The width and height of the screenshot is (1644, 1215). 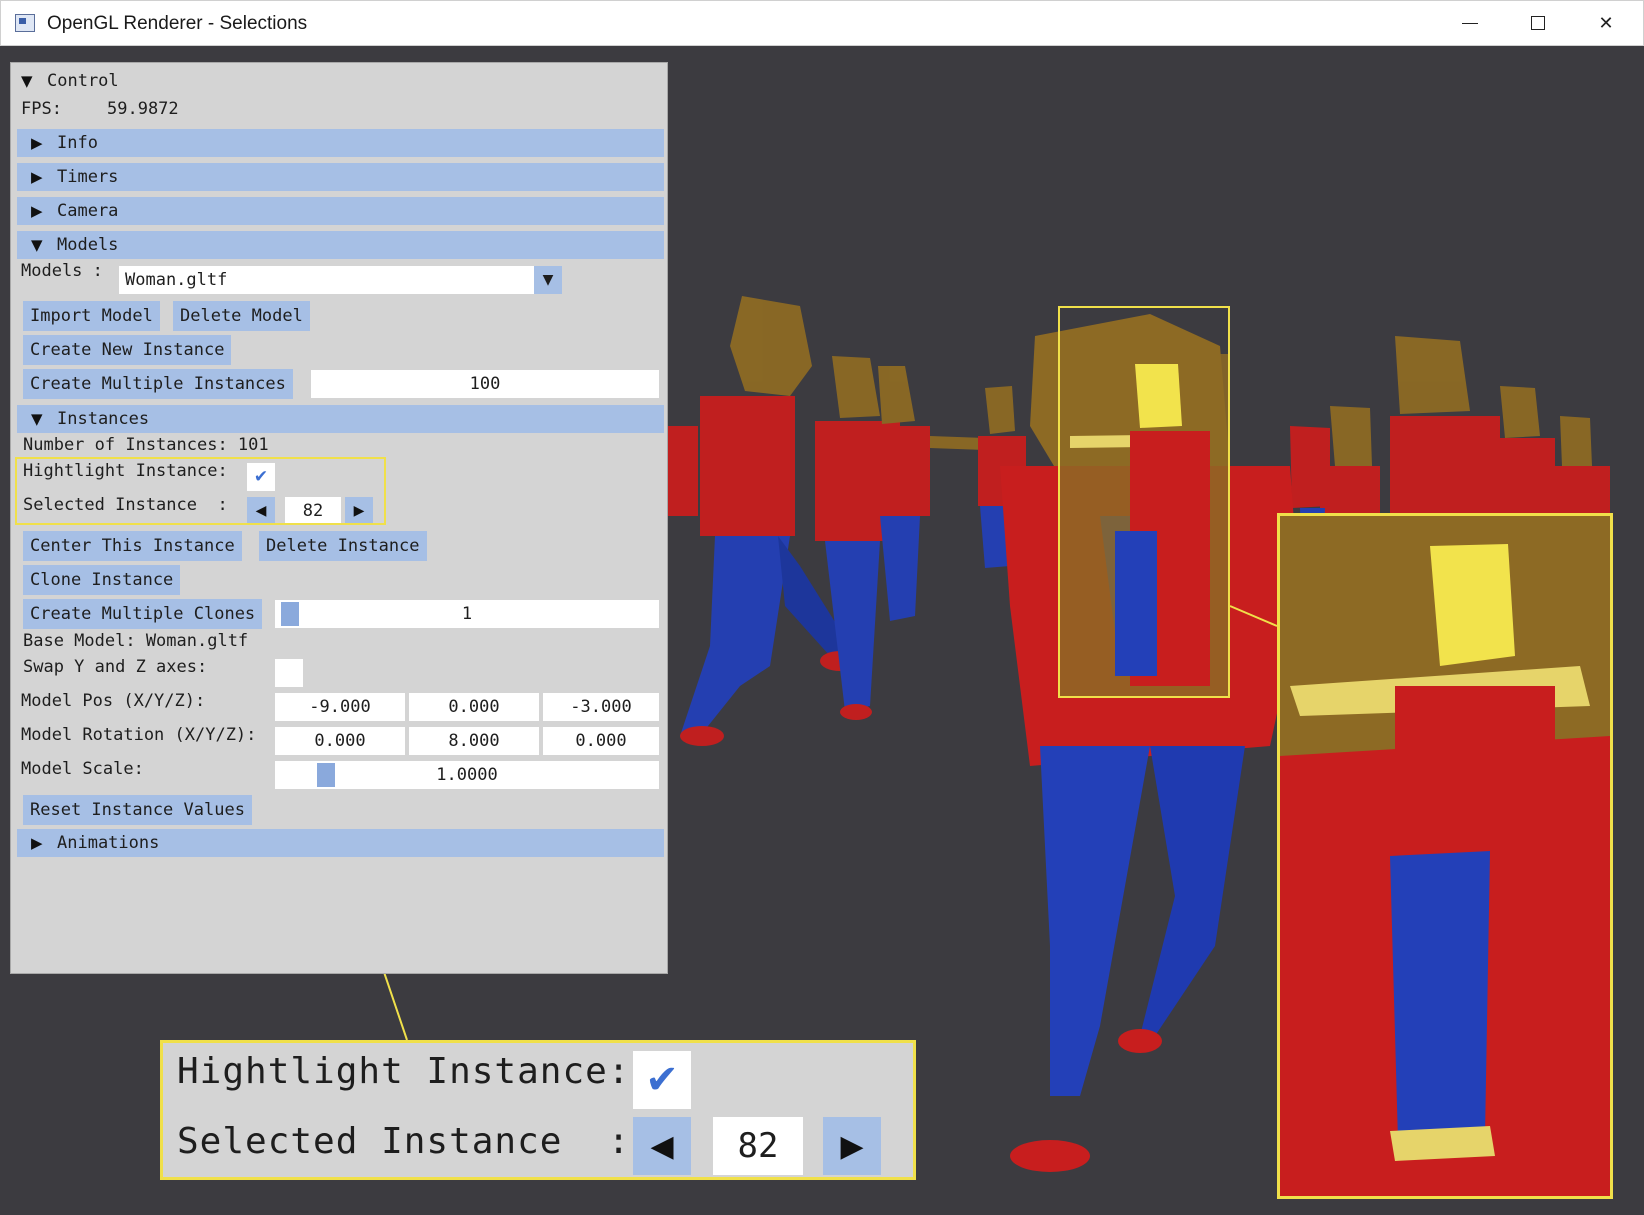 I want to click on checkmark-icon: ✔, so click(x=662, y=1080).